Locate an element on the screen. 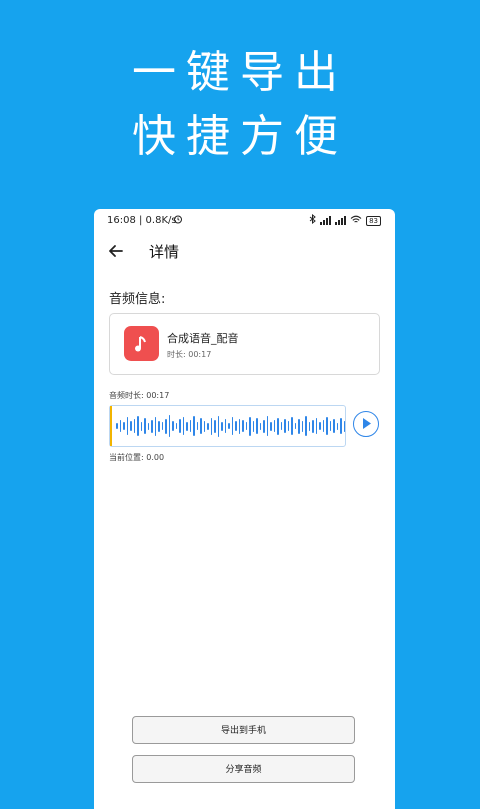  status-bar: 16:08 | 0.8K/s 83 is located at coordinates (244, 221).